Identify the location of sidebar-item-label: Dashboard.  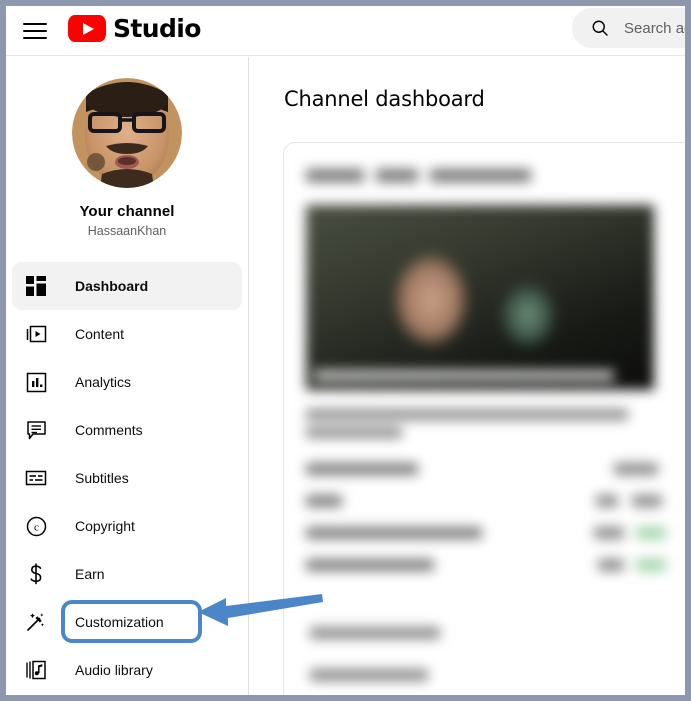
(112, 286).